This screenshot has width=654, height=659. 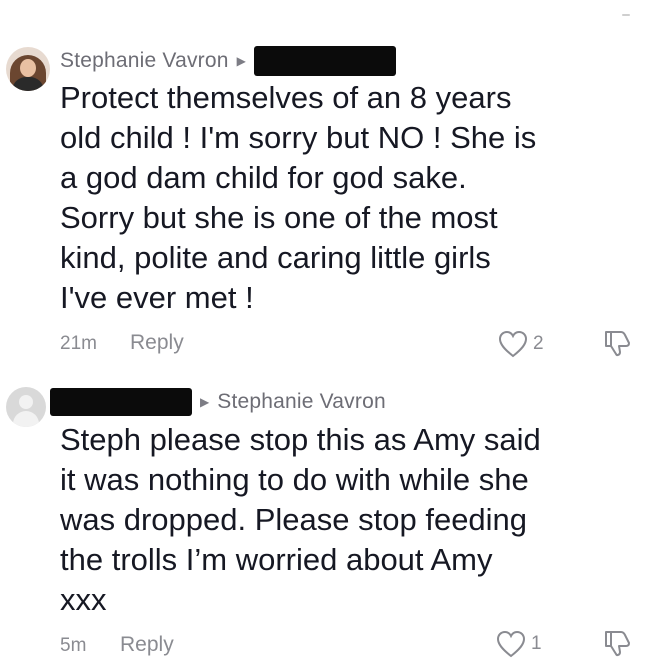 I want to click on comment-header: Stephanie Vavron ▶, so click(x=228, y=61).